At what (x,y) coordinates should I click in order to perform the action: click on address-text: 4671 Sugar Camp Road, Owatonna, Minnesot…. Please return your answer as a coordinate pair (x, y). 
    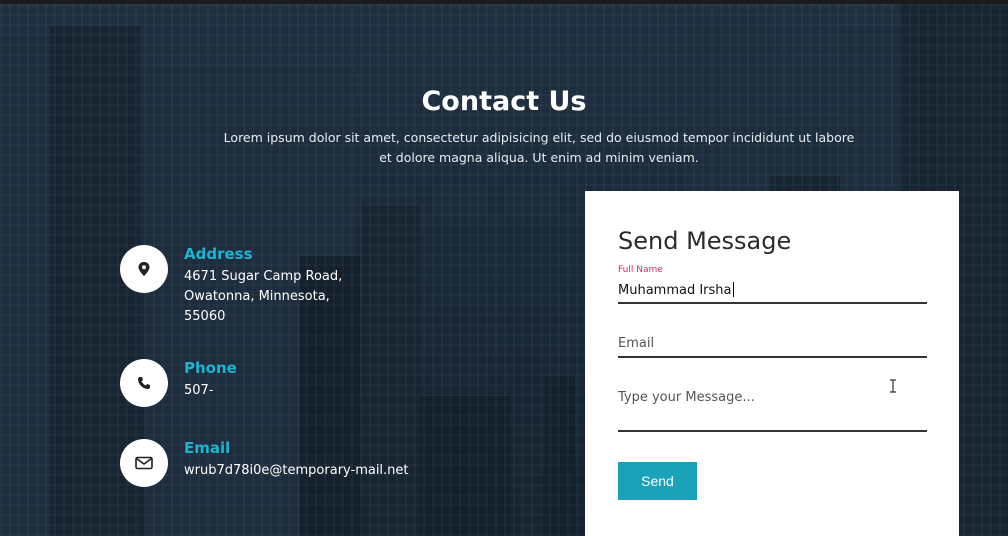
    Looking at the image, I should click on (284, 297).